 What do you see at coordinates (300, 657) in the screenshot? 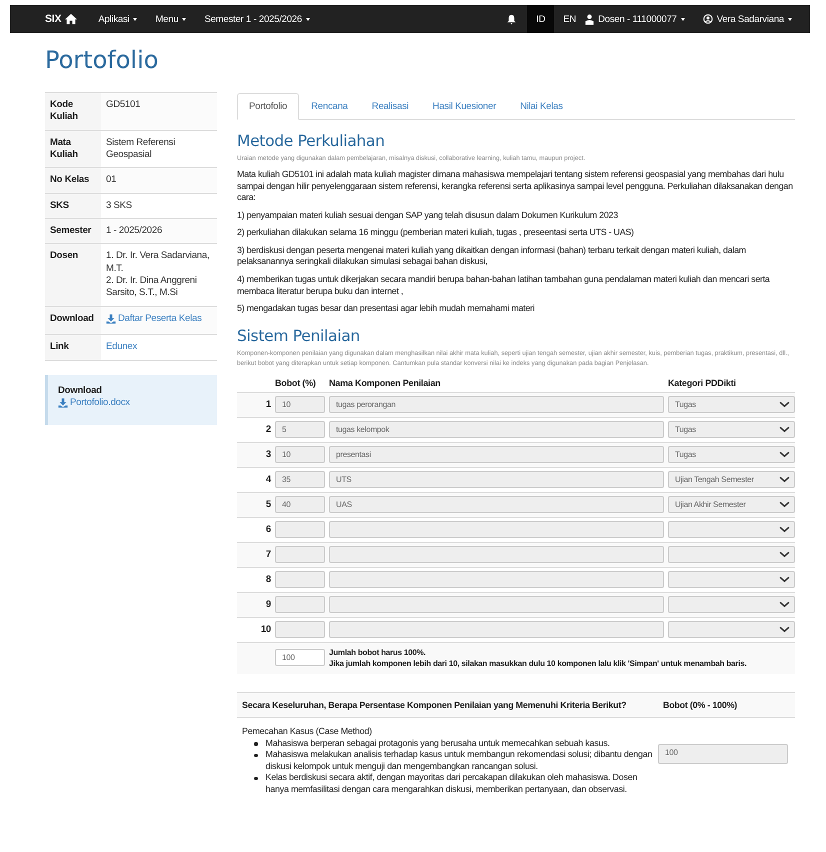
I see `total-field: 100` at bounding box center [300, 657].